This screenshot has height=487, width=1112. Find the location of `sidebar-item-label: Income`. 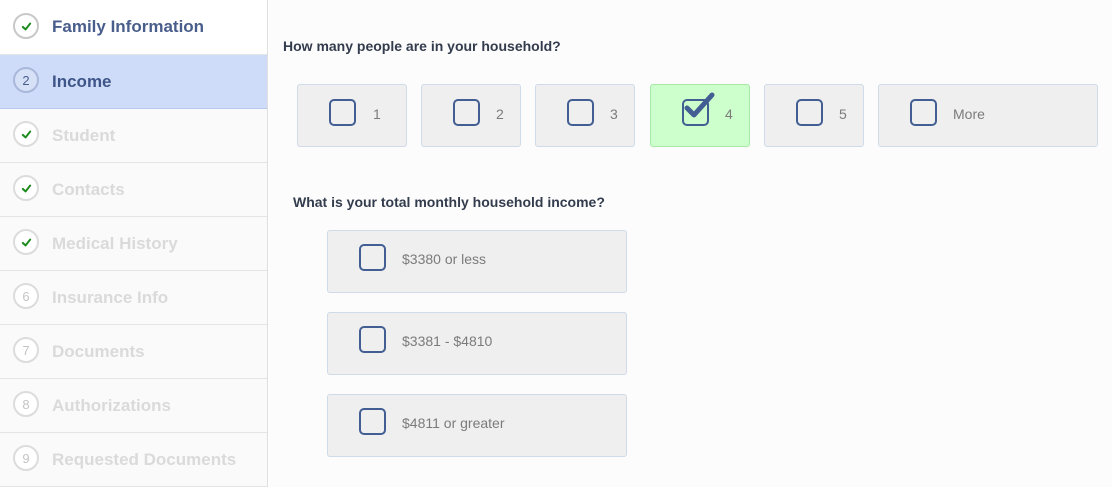

sidebar-item-label: Income is located at coordinates (82, 81).